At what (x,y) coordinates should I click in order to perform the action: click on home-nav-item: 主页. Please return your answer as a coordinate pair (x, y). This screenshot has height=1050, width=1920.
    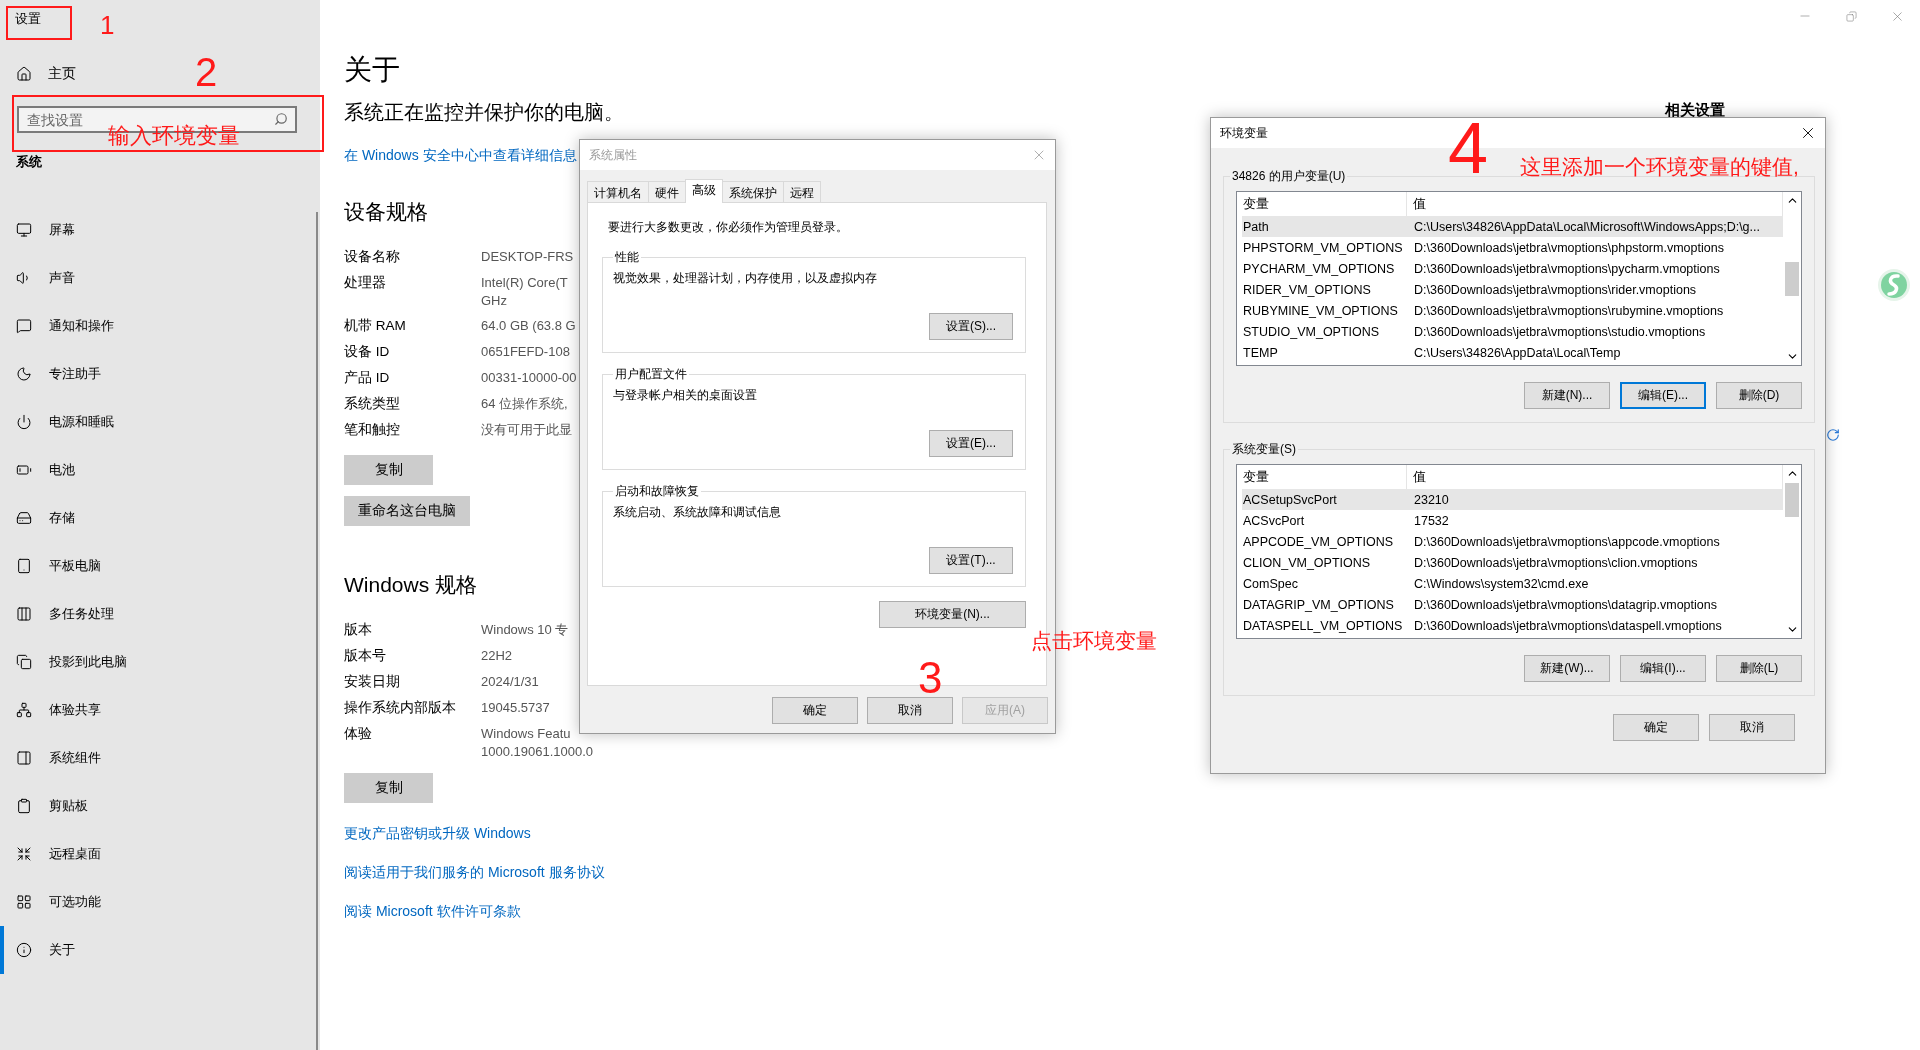
    Looking at the image, I should click on (46, 74).